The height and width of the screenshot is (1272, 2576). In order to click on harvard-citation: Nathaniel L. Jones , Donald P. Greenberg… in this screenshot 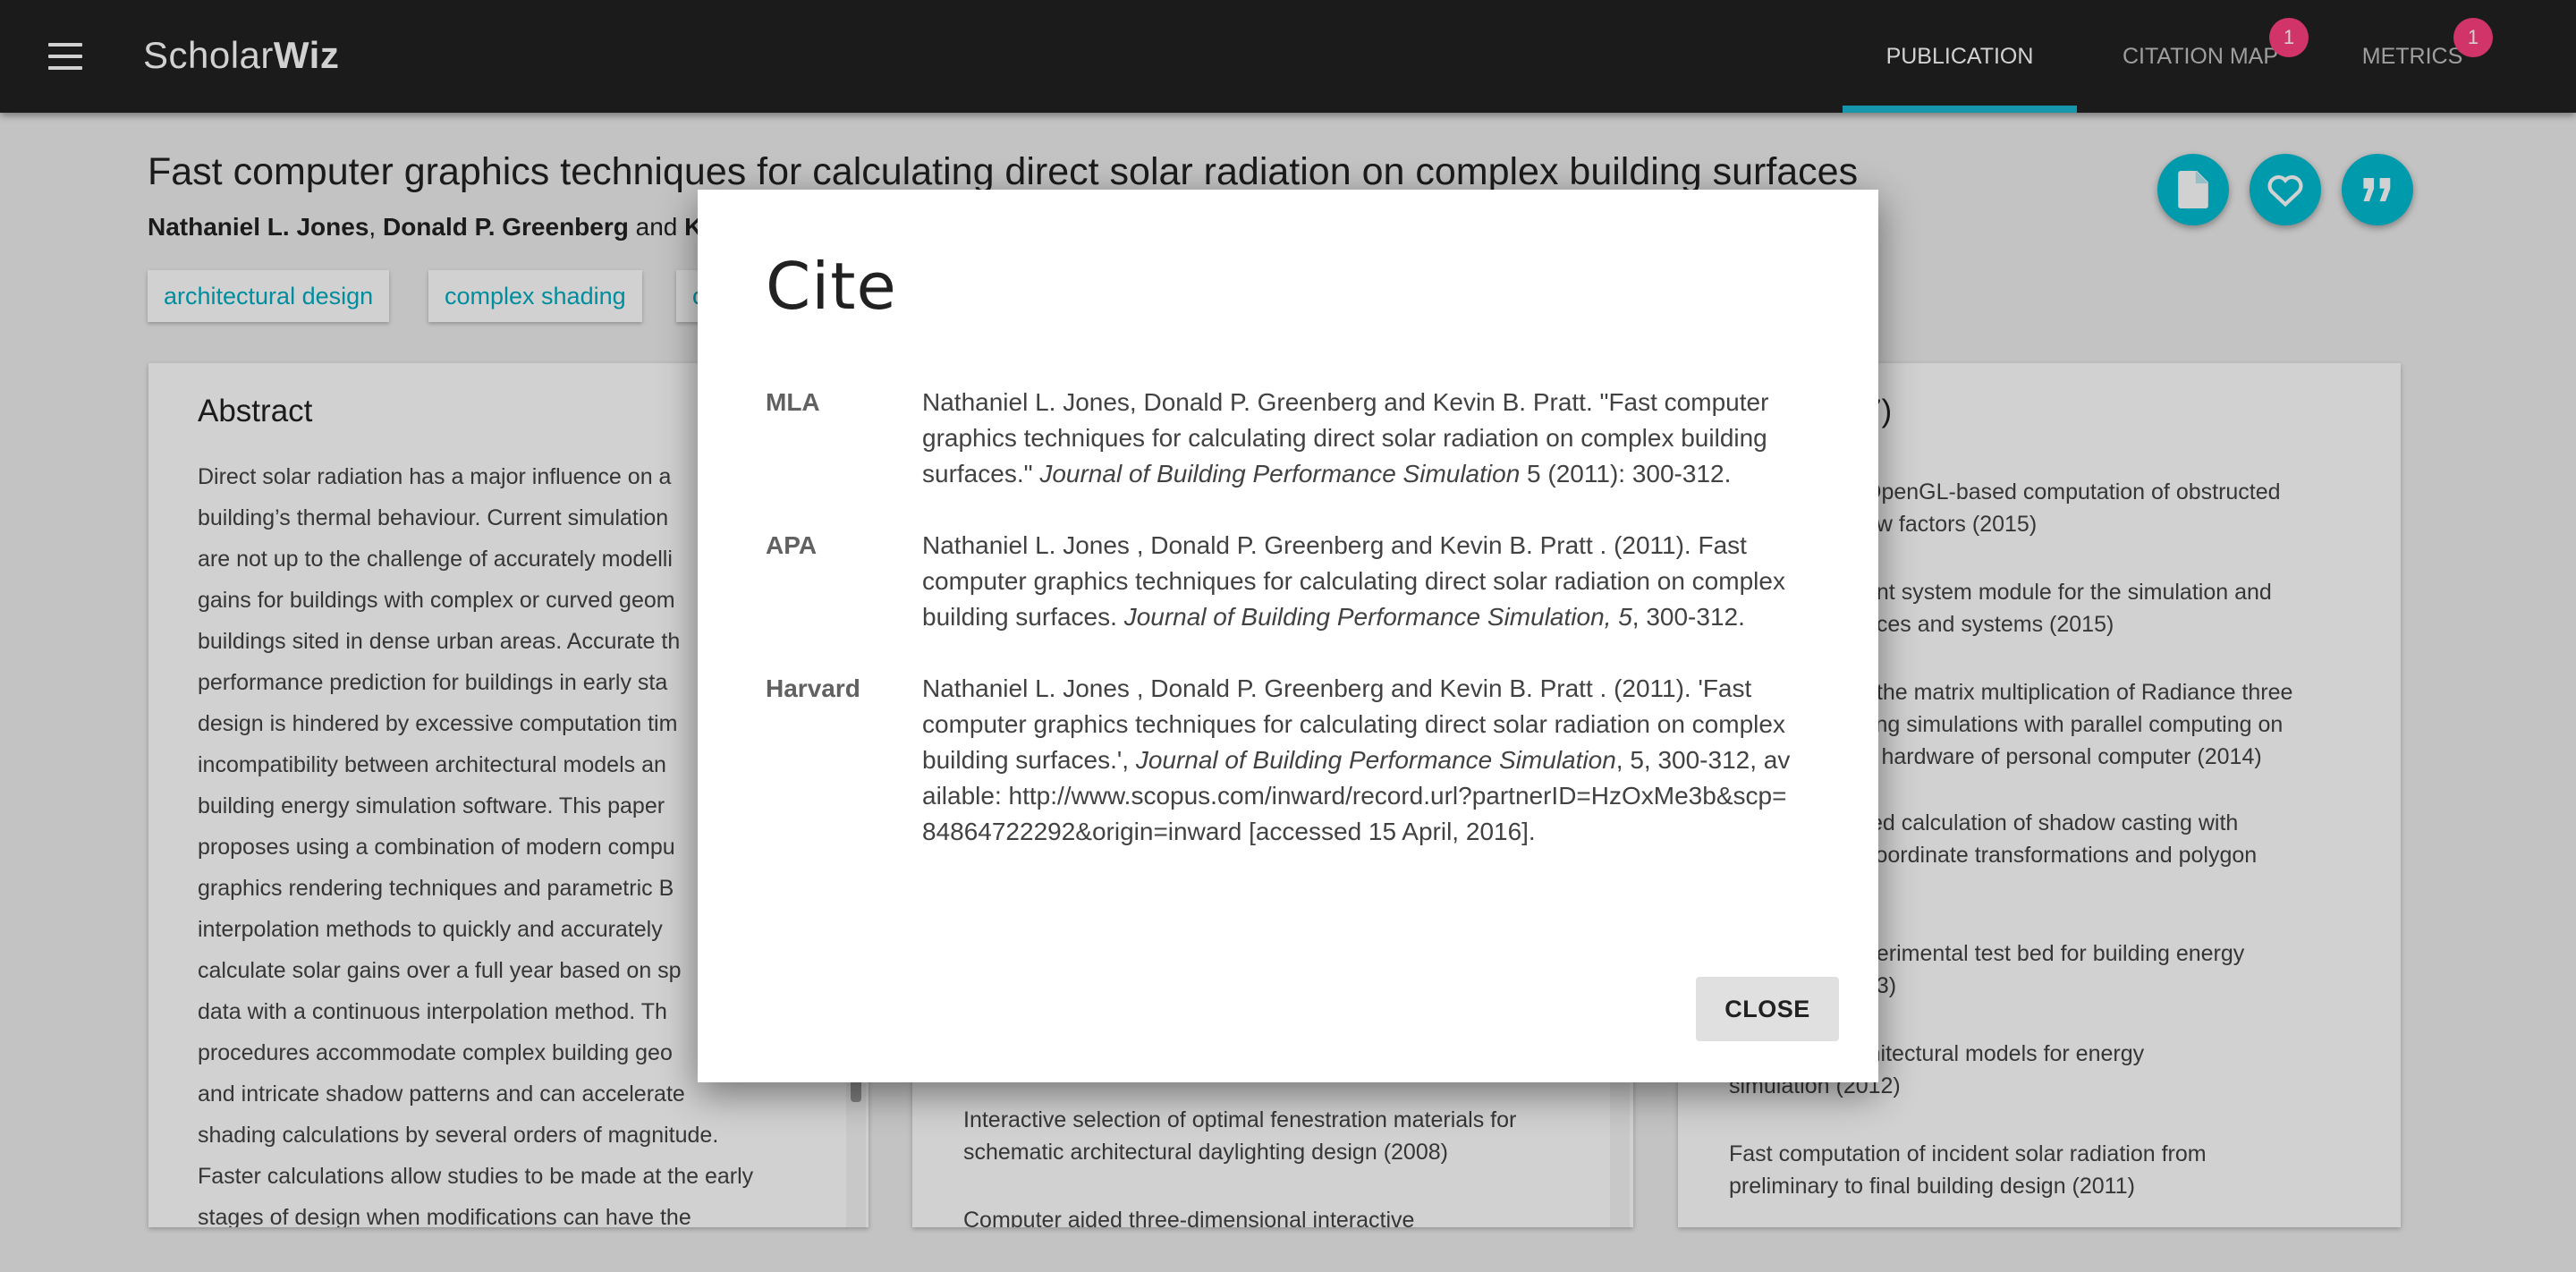, I will do `click(1360, 760)`.